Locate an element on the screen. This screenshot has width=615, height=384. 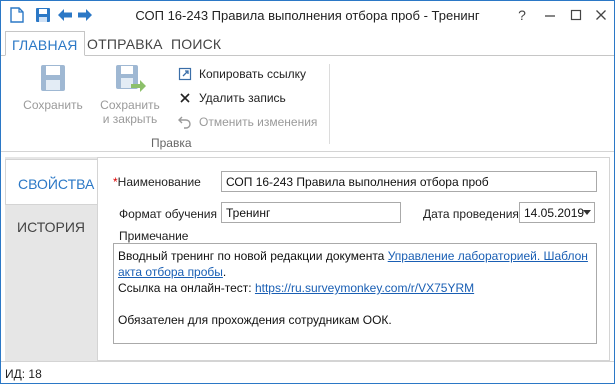
delete-x-icon is located at coordinates (185, 98).